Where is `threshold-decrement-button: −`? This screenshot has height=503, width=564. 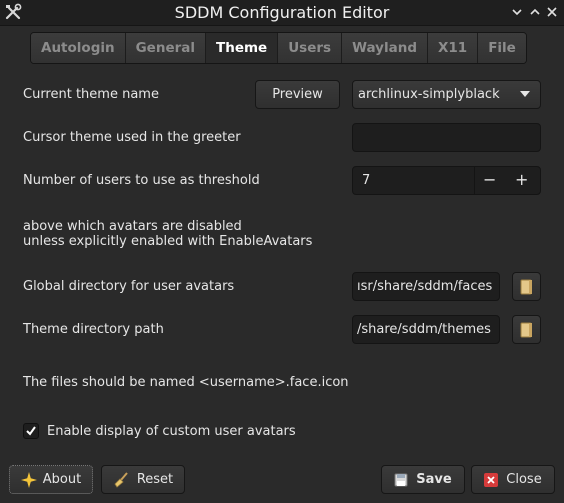 threshold-decrement-button: − is located at coordinates (489, 179).